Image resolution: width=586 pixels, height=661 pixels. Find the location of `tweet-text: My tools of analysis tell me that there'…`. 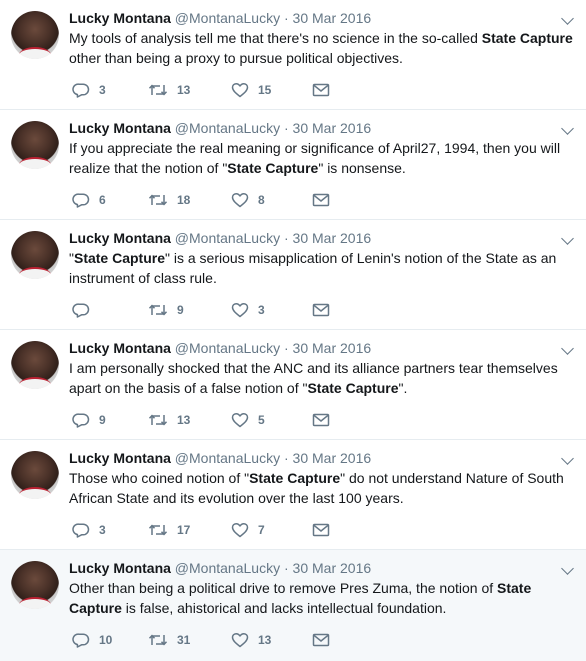

tweet-text: My tools of analysis tell me that there'… is located at coordinates (321, 48).